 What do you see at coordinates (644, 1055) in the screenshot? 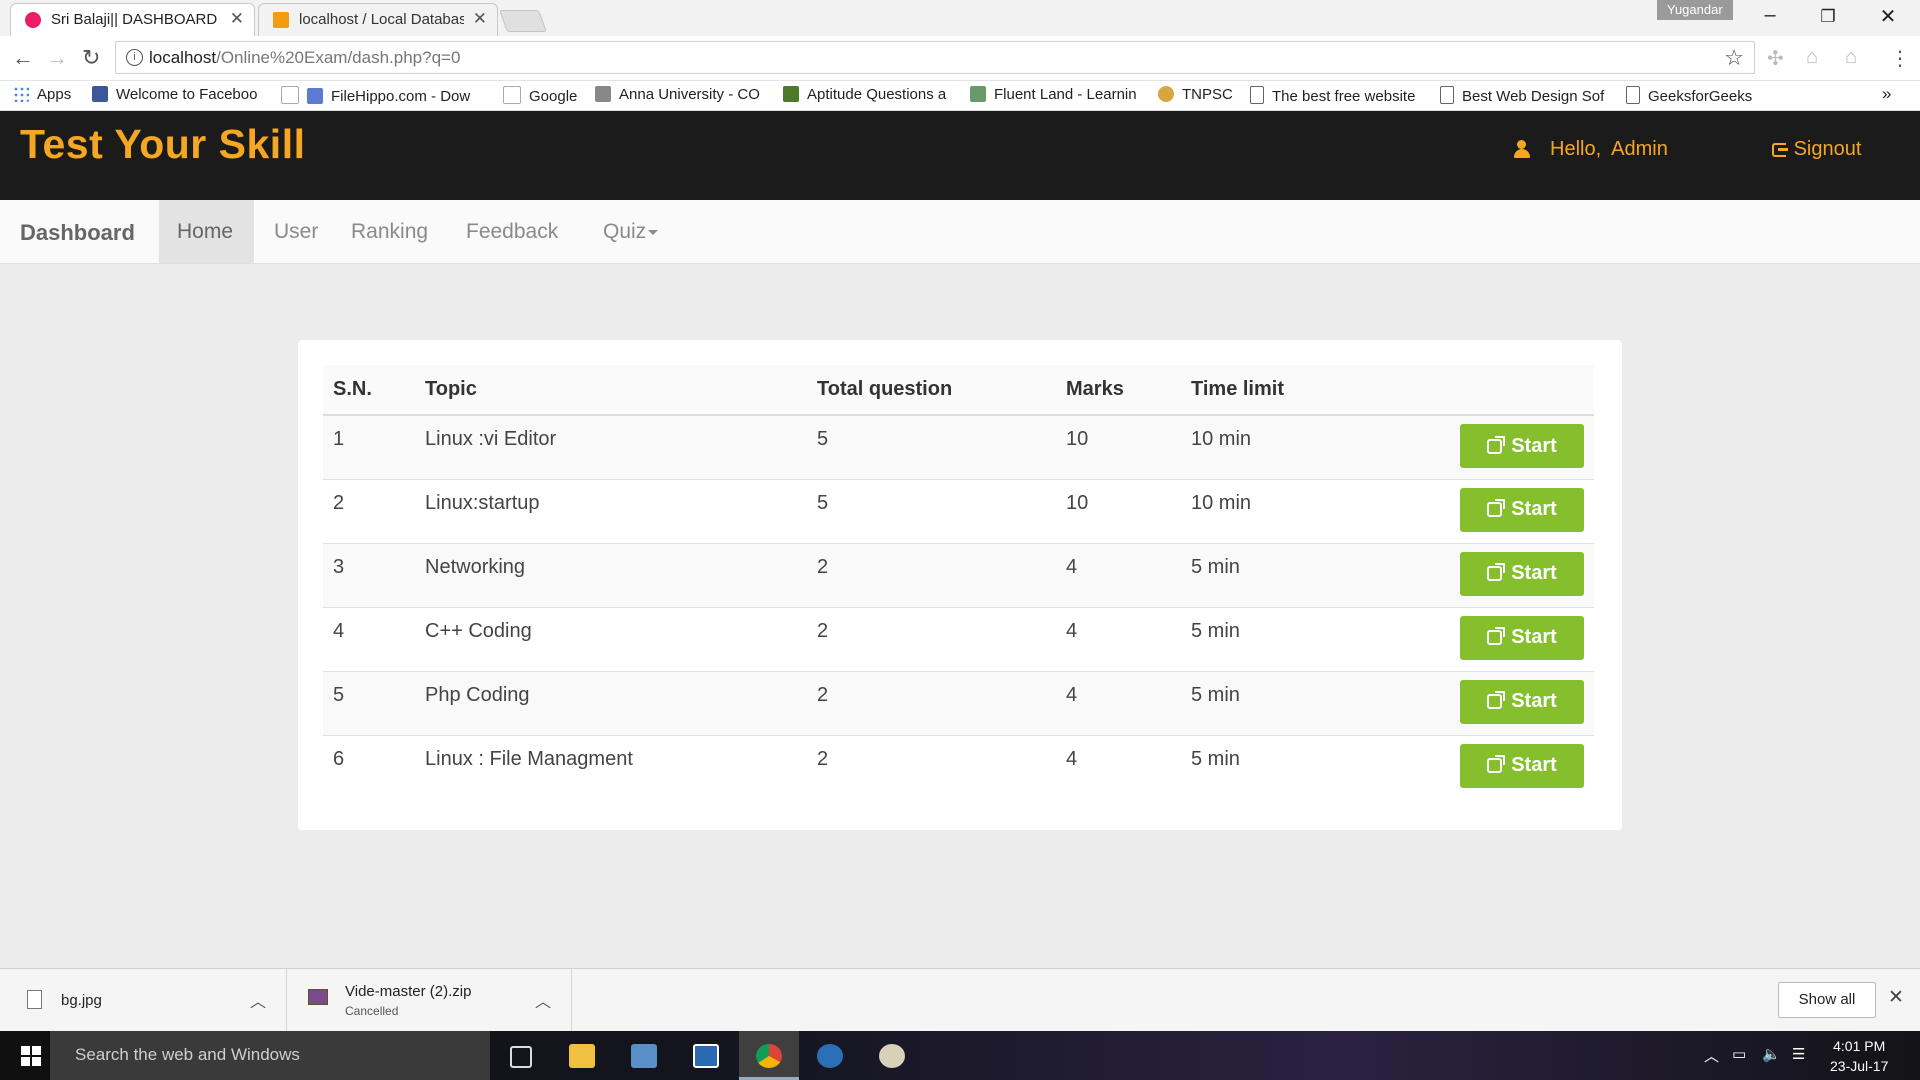
I see `app-icon-remote` at bounding box center [644, 1055].